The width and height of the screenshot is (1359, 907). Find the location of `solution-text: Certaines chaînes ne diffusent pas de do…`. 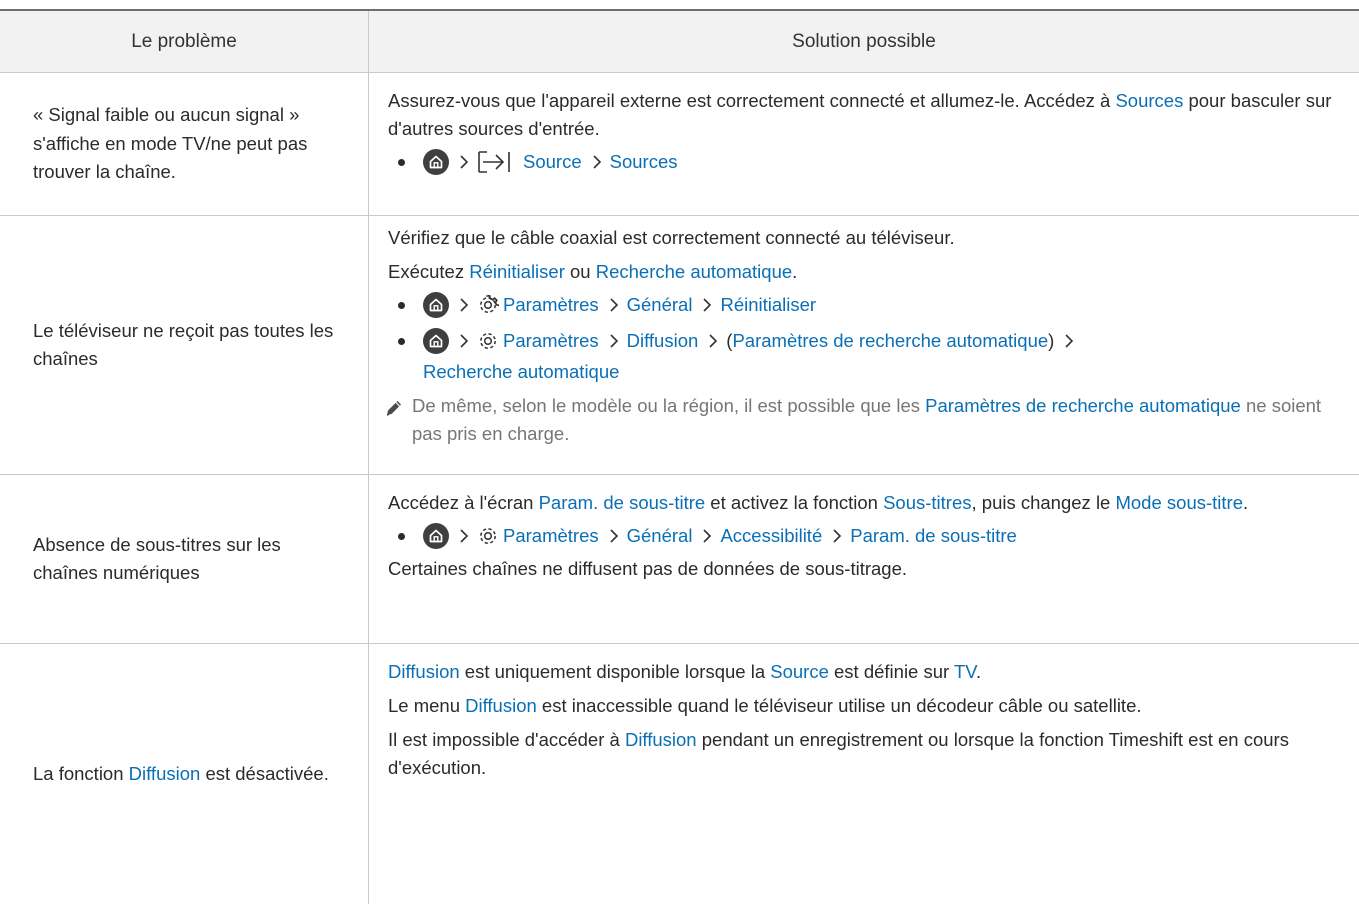

solution-text: Certaines chaînes ne diffusent pas de do… is located at coordinates (648, 568).